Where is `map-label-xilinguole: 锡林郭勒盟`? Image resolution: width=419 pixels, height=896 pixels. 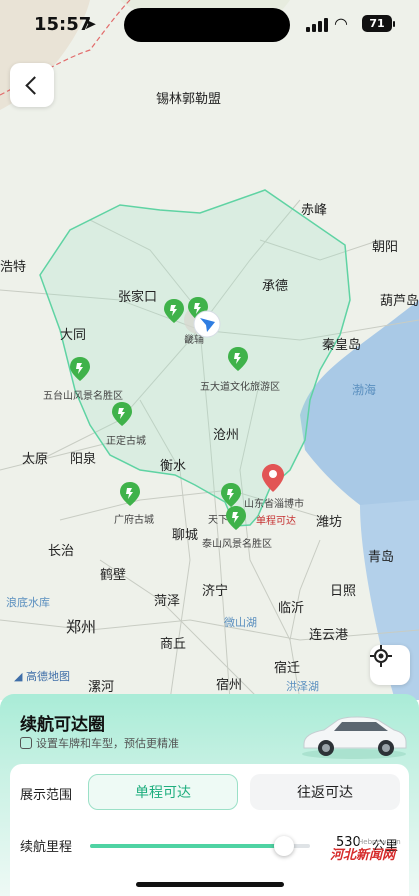 map-label-xilinguole: 锡林郭勒盟 is located at coordinates (189, 99).